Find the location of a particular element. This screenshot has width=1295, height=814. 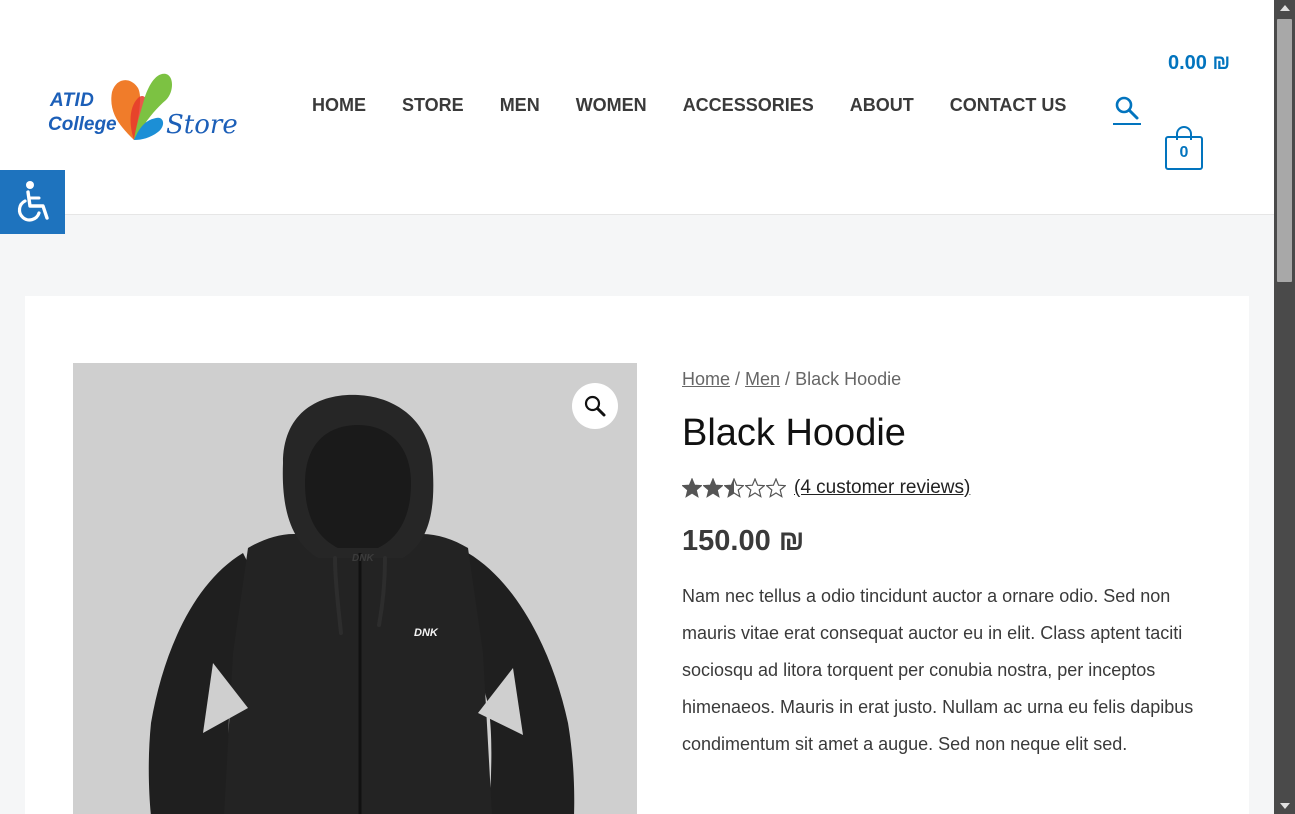

chest-print-text: DNK is located at coordinates (426, 633).